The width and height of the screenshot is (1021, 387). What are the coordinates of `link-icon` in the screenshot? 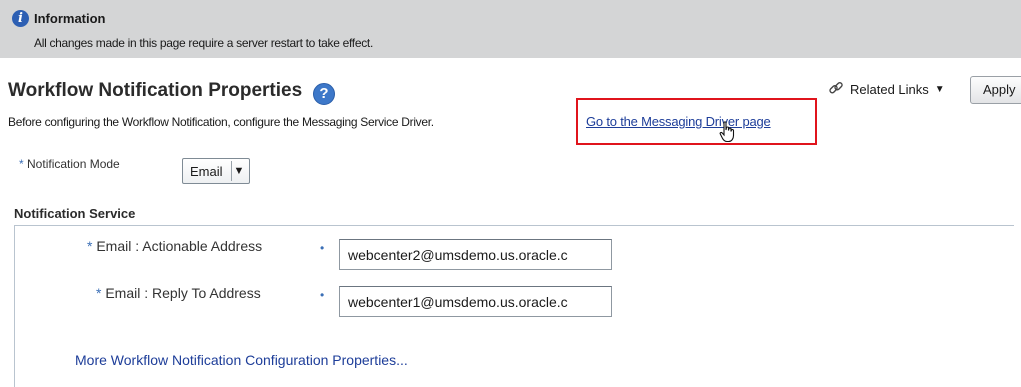 It's located at (836, 89).